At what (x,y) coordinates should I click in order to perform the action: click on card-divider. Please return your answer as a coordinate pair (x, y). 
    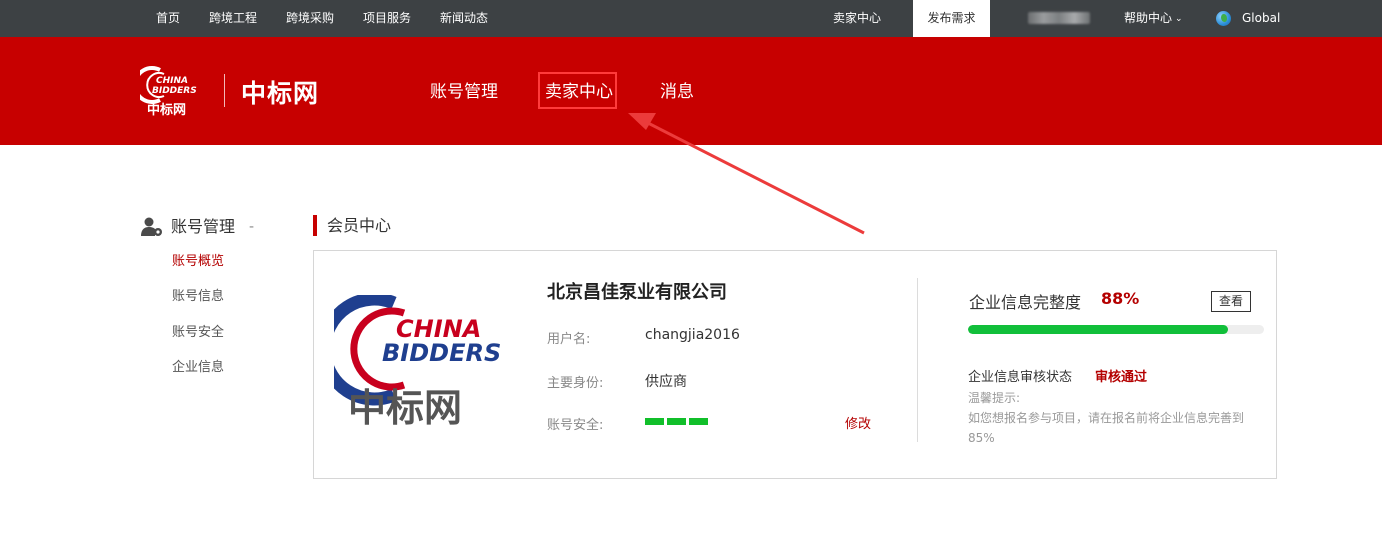
    Looking at the image, I should click on (917, 360).